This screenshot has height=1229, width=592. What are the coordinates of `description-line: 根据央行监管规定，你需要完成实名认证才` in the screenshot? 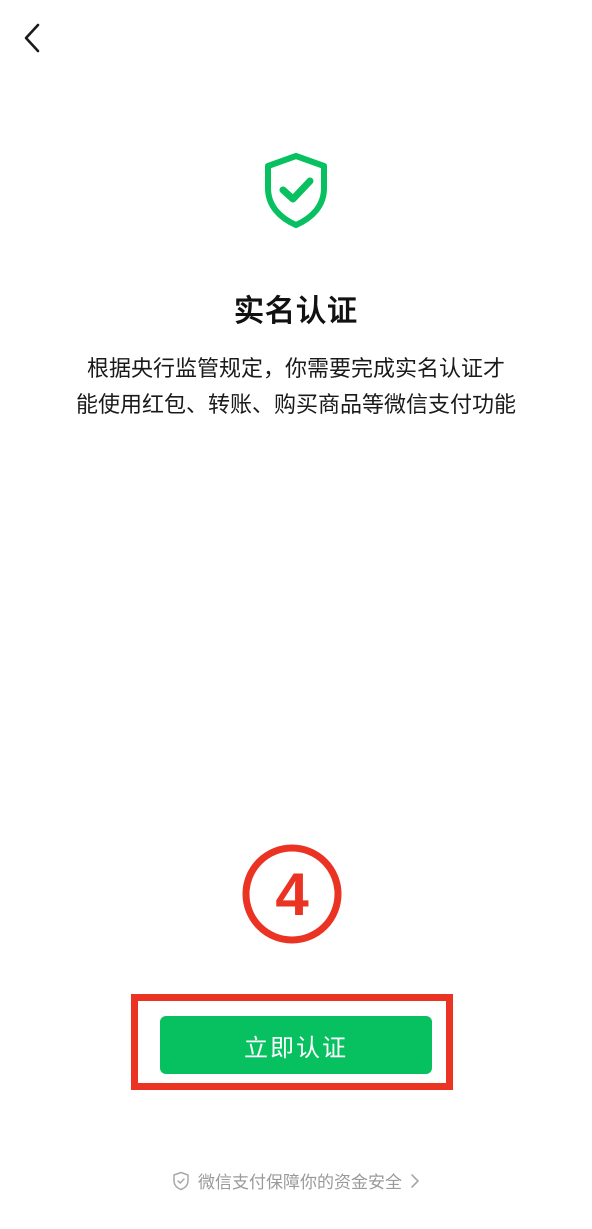 It's located at (295, 369).